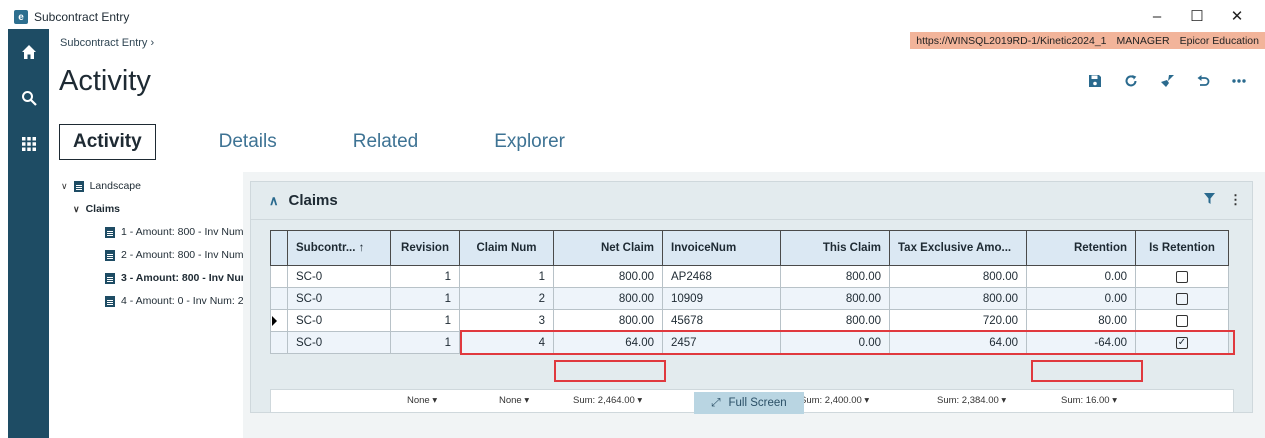 This screenshot has width=1265, height=438. Describe the element at coordinates (506, 248) in the screenshot. I see `column-header-claim-num: Claim Num` at that location.